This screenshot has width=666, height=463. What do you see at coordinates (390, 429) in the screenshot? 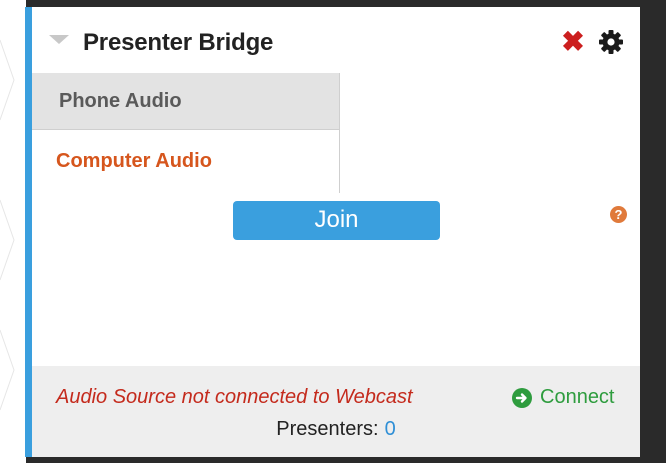
I see `presenters-count: 0` at bounding box center [390, 429].